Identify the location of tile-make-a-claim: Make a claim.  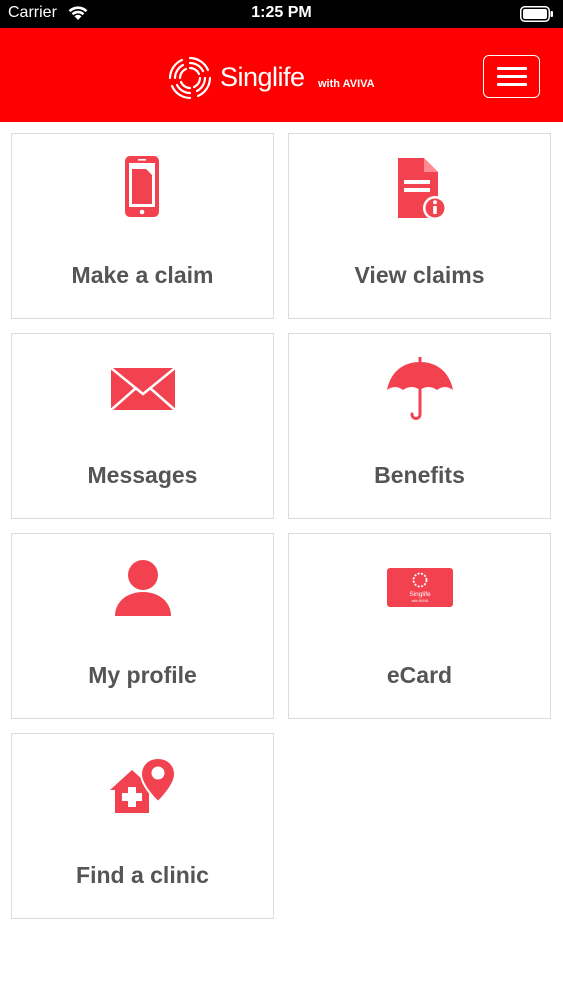
(142, 226).